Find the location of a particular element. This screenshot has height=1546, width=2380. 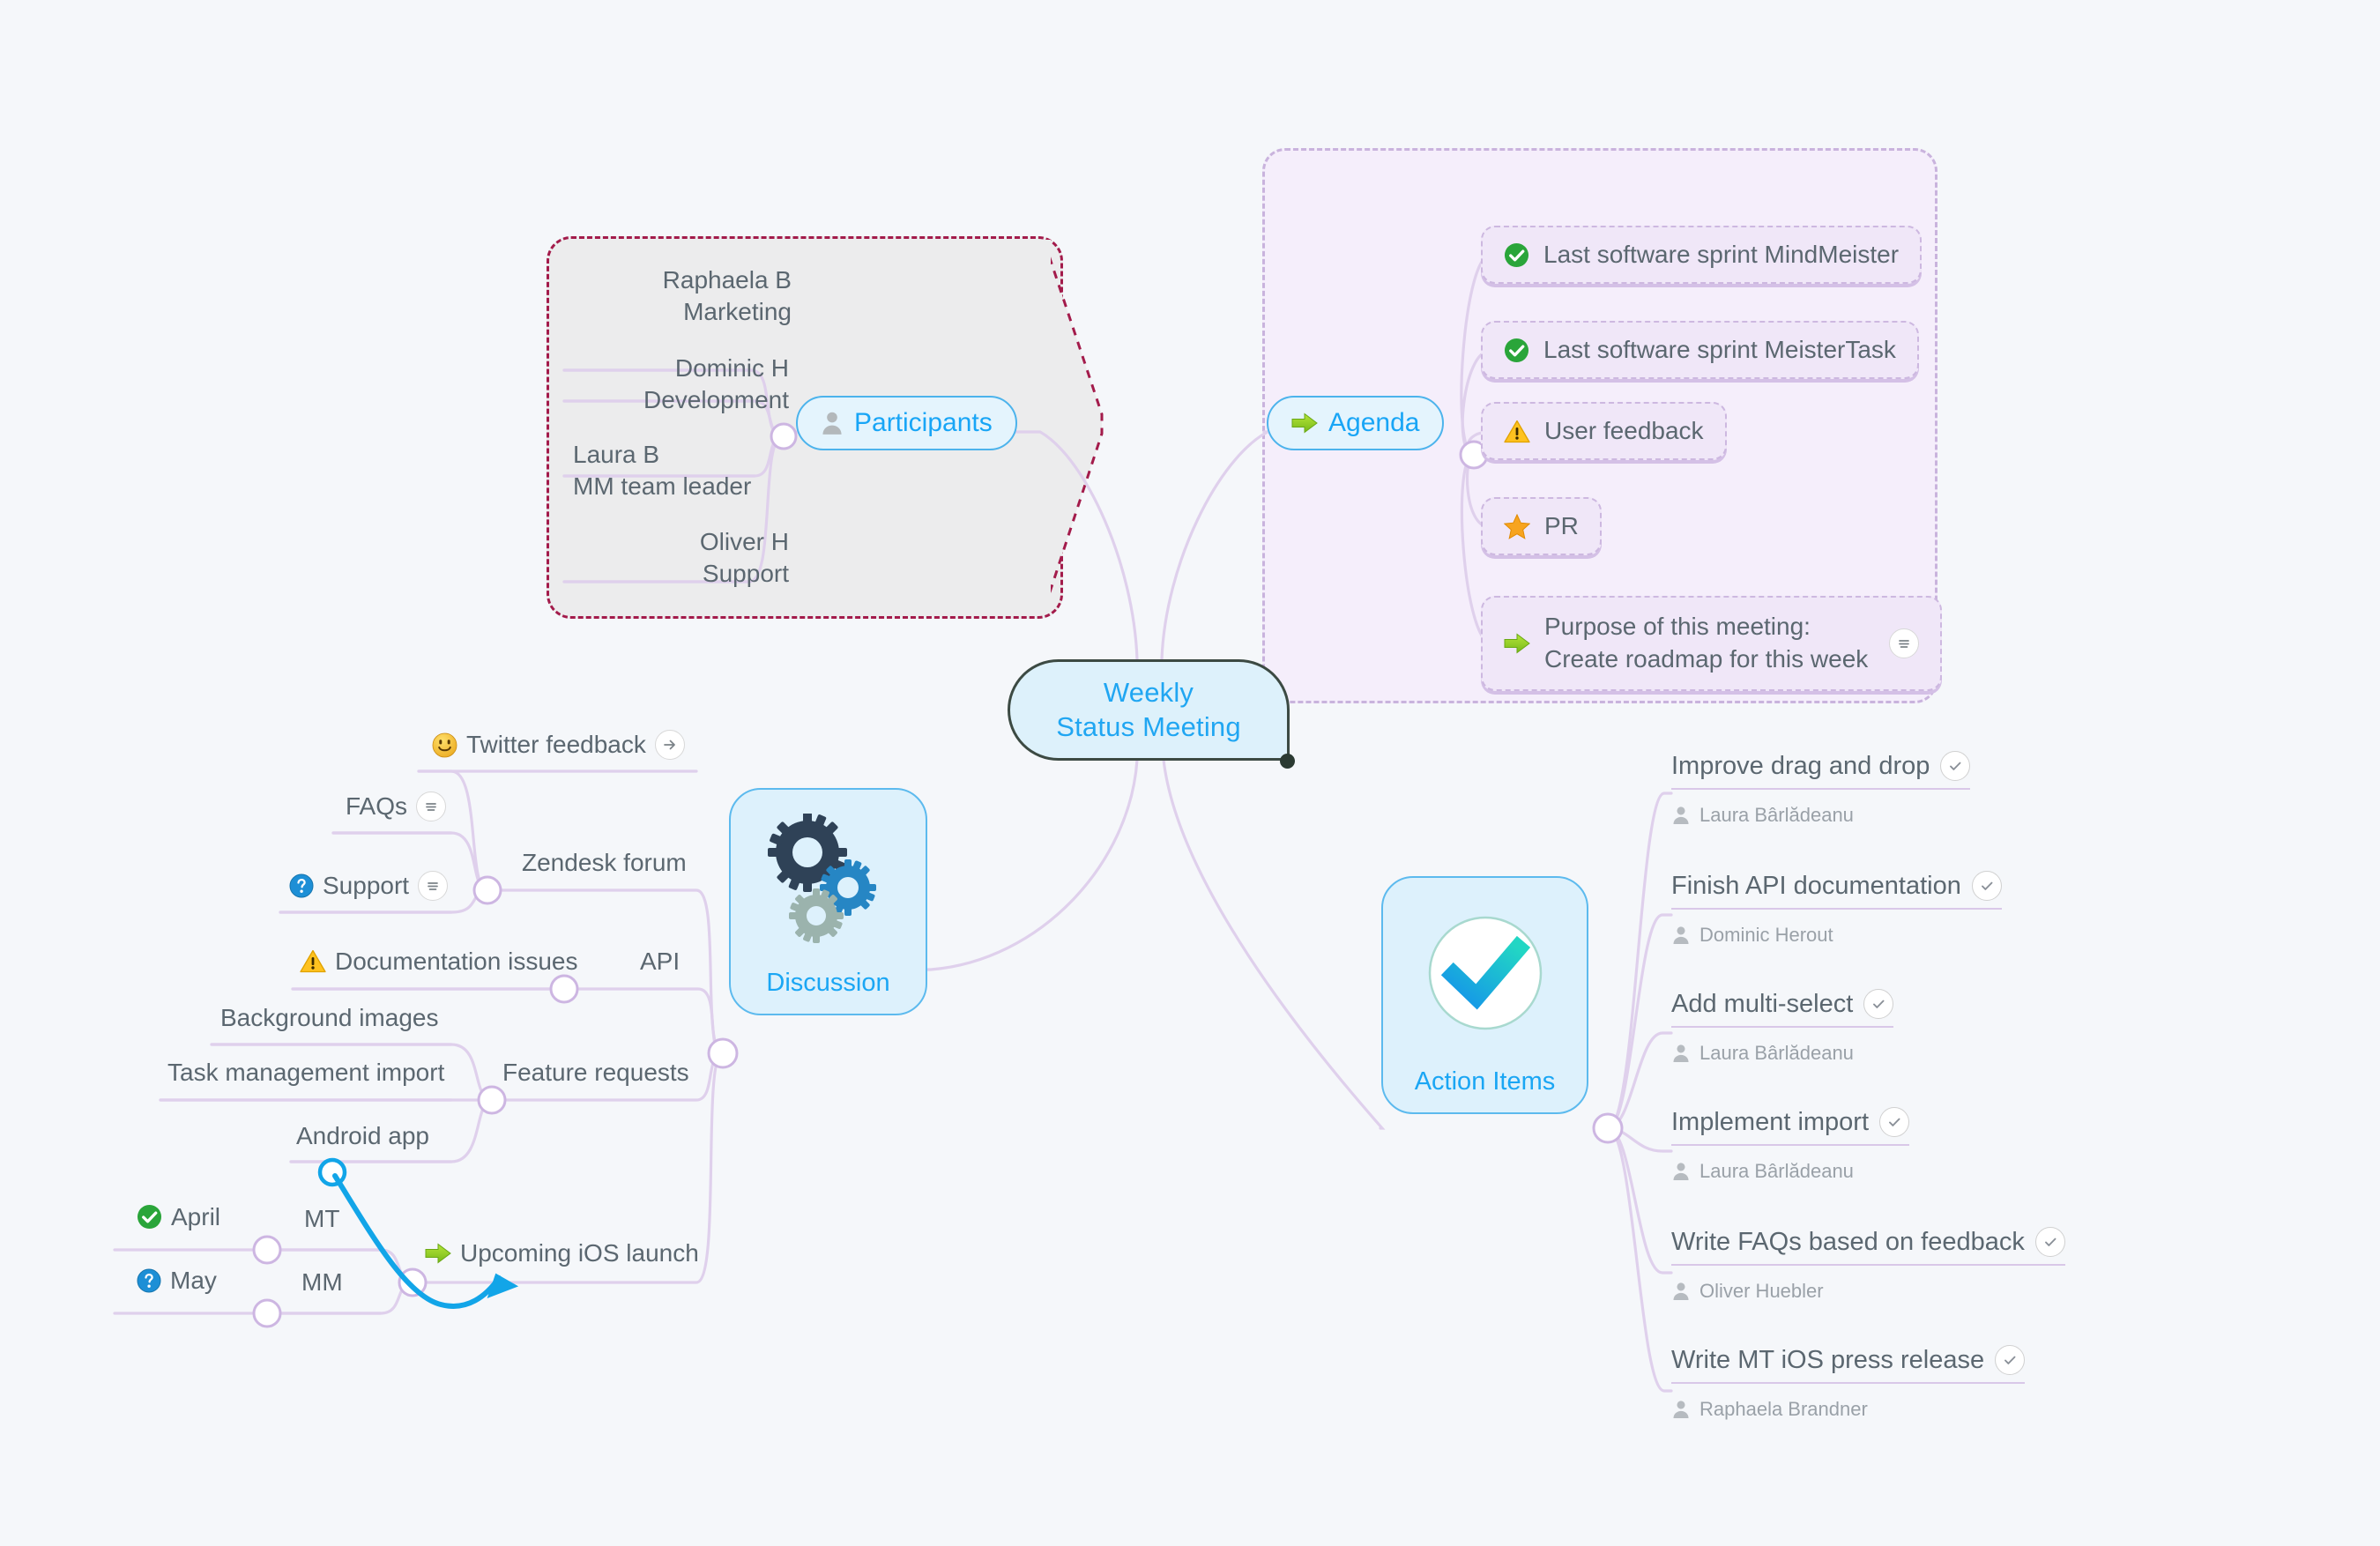

topic-twitter-feedback: Twitter feedback is located at coordinates (558, 745).